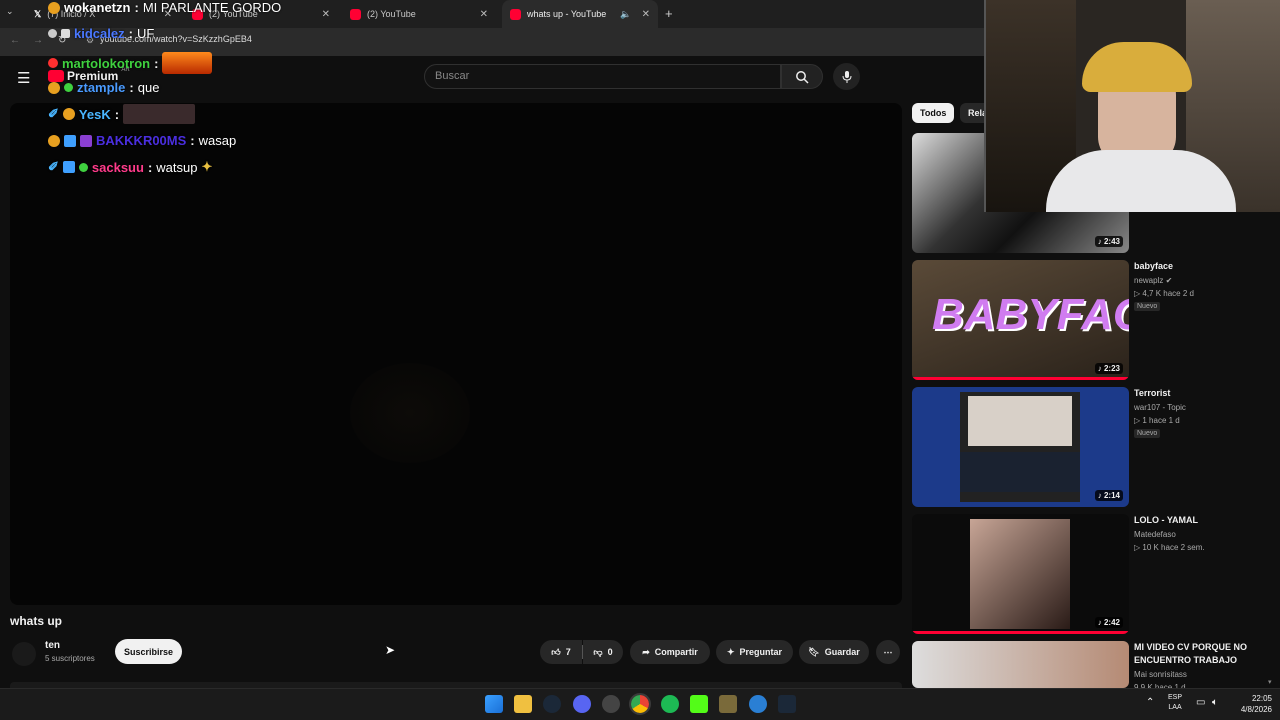 The height and width of the screenshot is (720, 1280). Describe the element at coordinates (699, 704) in the screenshot. I see `kick-icon` at that location.